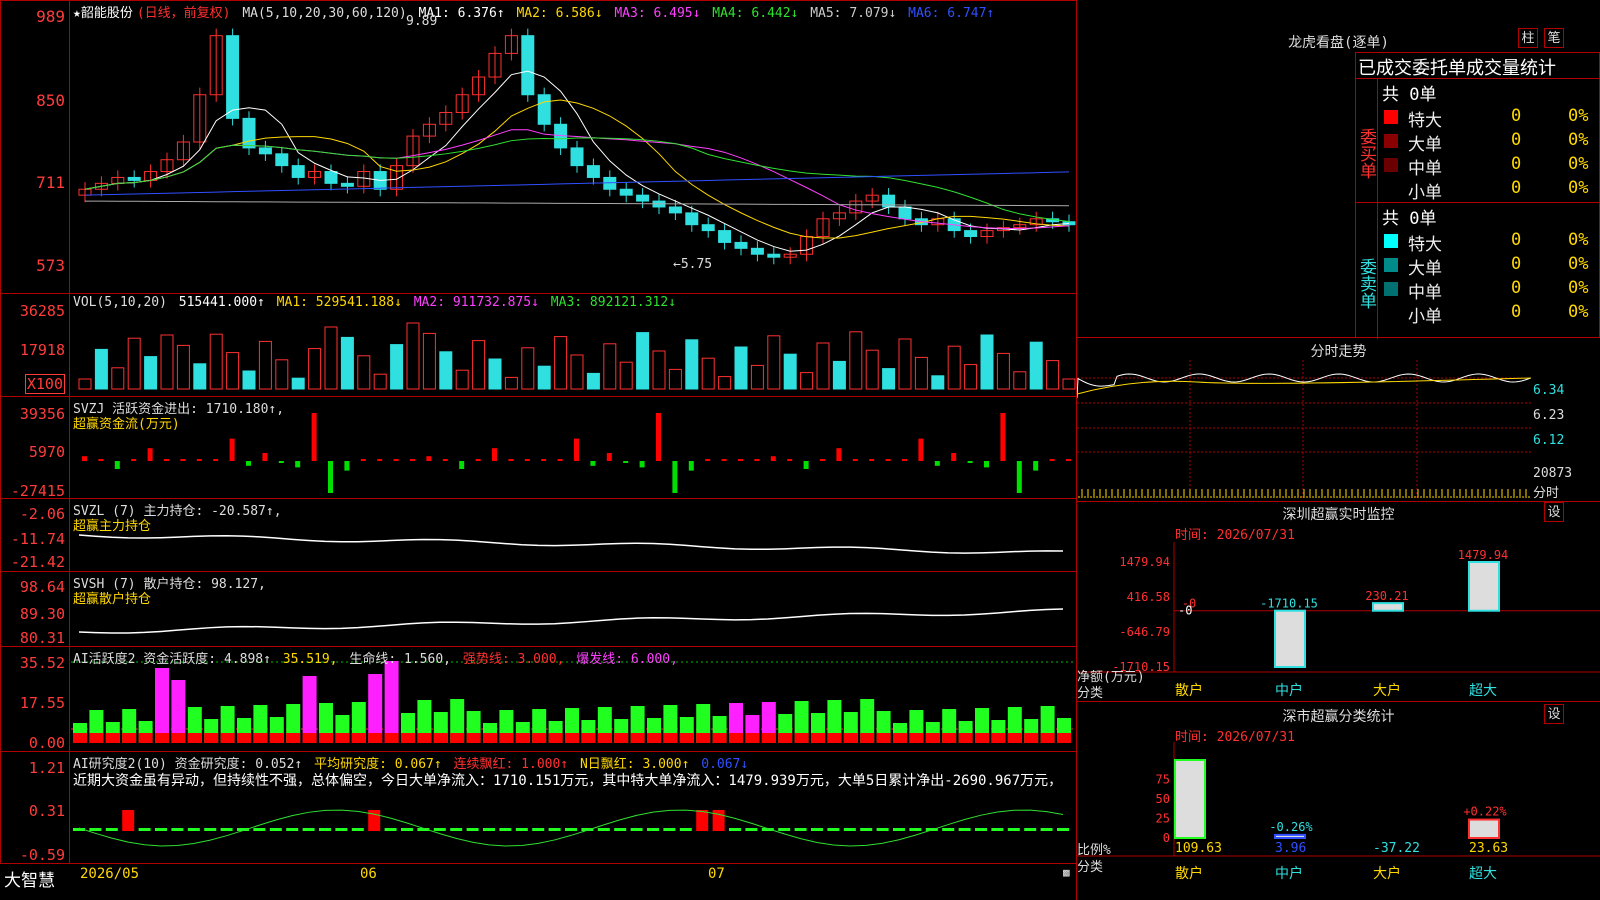 Image resolution: width=1600 pixels, height=900 pixels. I want to click on vol-ma3: MA3: 892121.312↓, so click(613, 302).